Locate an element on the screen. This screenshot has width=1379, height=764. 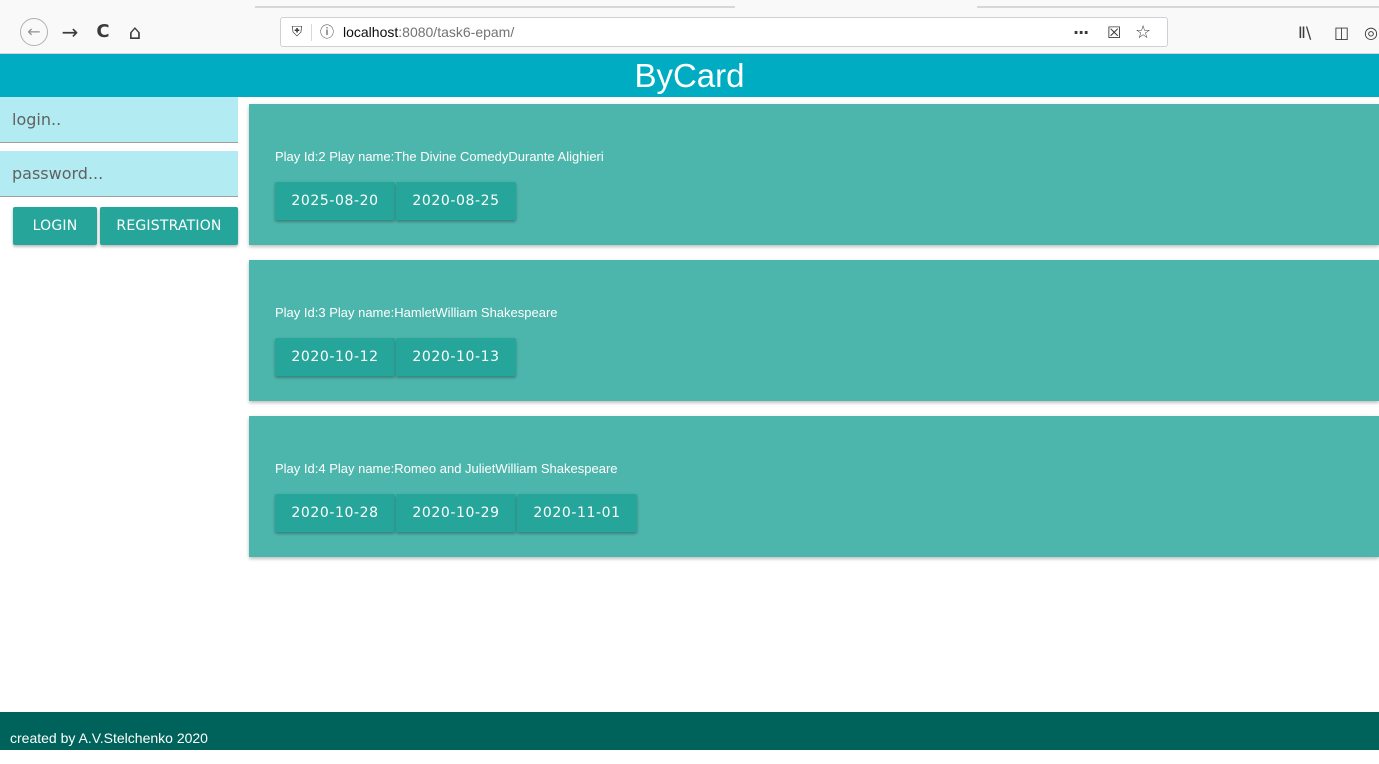
url-bar: ⛨ ⓘ localhost:8080/task6-epam/ ··· ☒ ☆ is located at coordinates (724, 32).